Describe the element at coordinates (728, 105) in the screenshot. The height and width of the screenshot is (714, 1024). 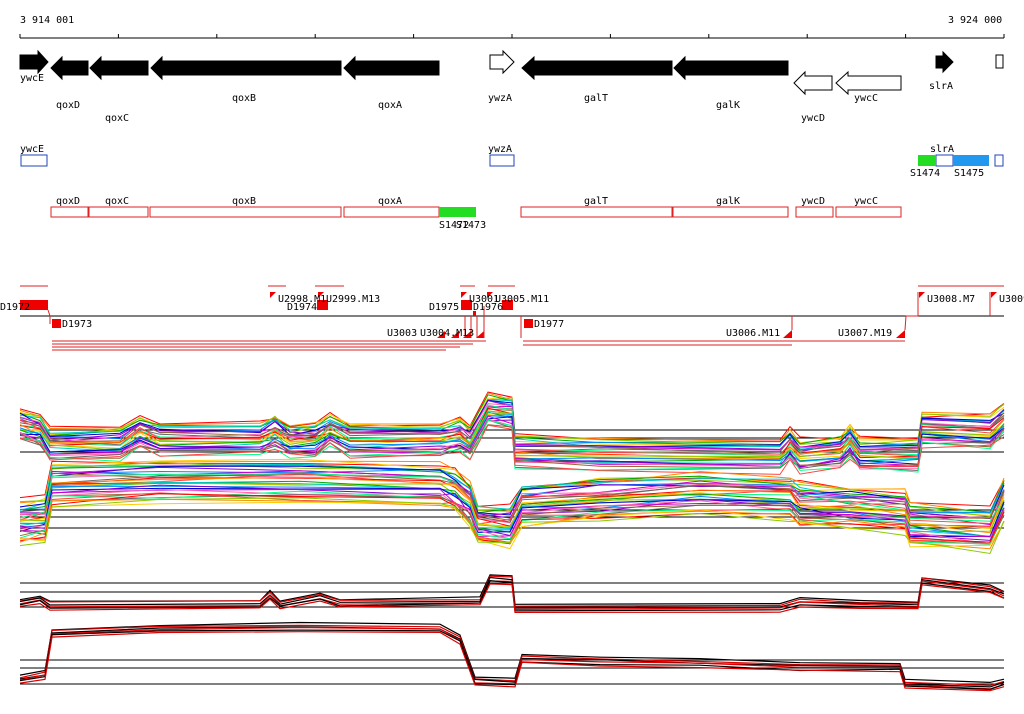
I see `gene-label-galK: galK` at that location.